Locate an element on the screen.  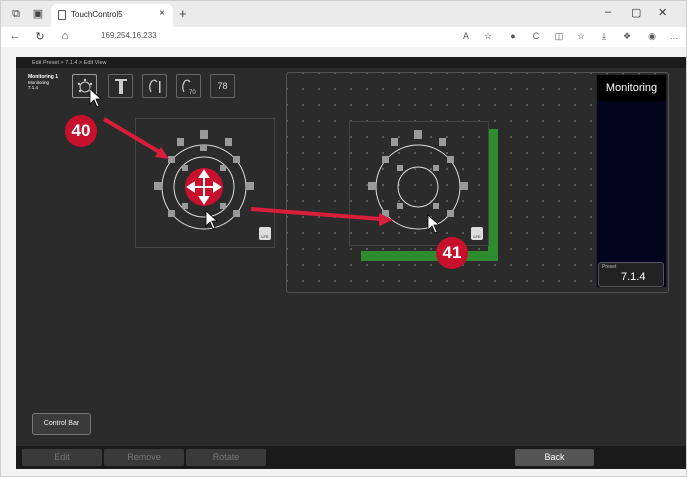
callout-badge-40: 40 is located at coordinates (81, 131).